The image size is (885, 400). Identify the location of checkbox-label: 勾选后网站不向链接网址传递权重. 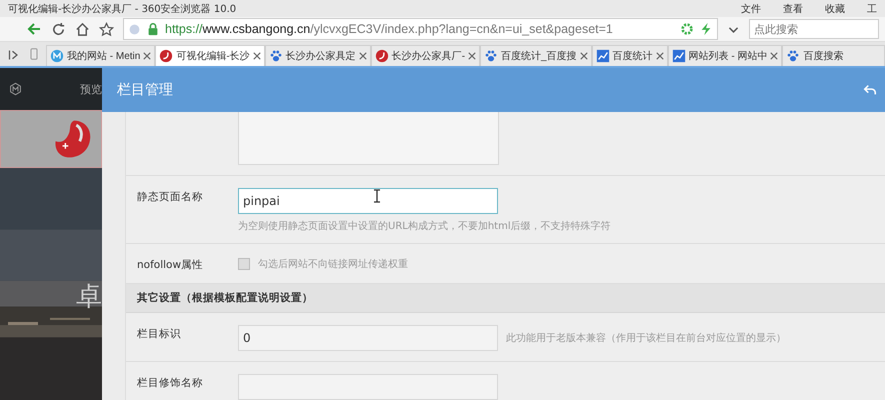
(333, 264).